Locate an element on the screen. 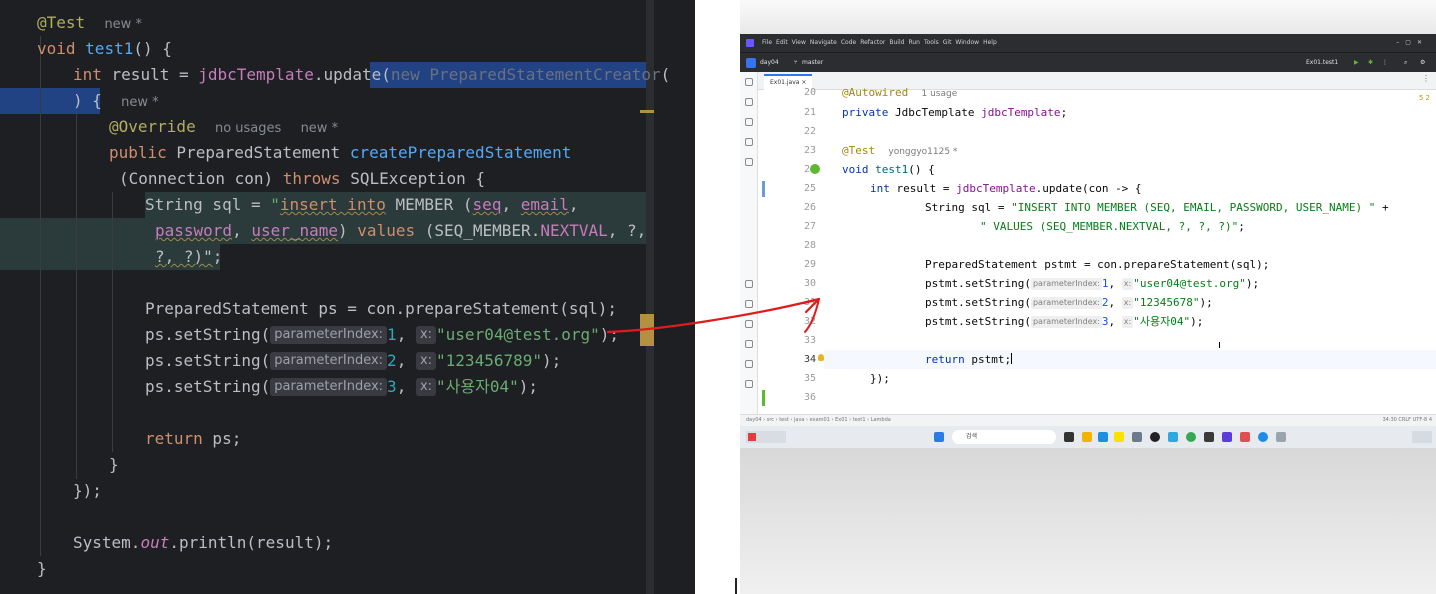 This screenshot has height=594, width=1436. run-test-icon is located at coordinates (815, 169).